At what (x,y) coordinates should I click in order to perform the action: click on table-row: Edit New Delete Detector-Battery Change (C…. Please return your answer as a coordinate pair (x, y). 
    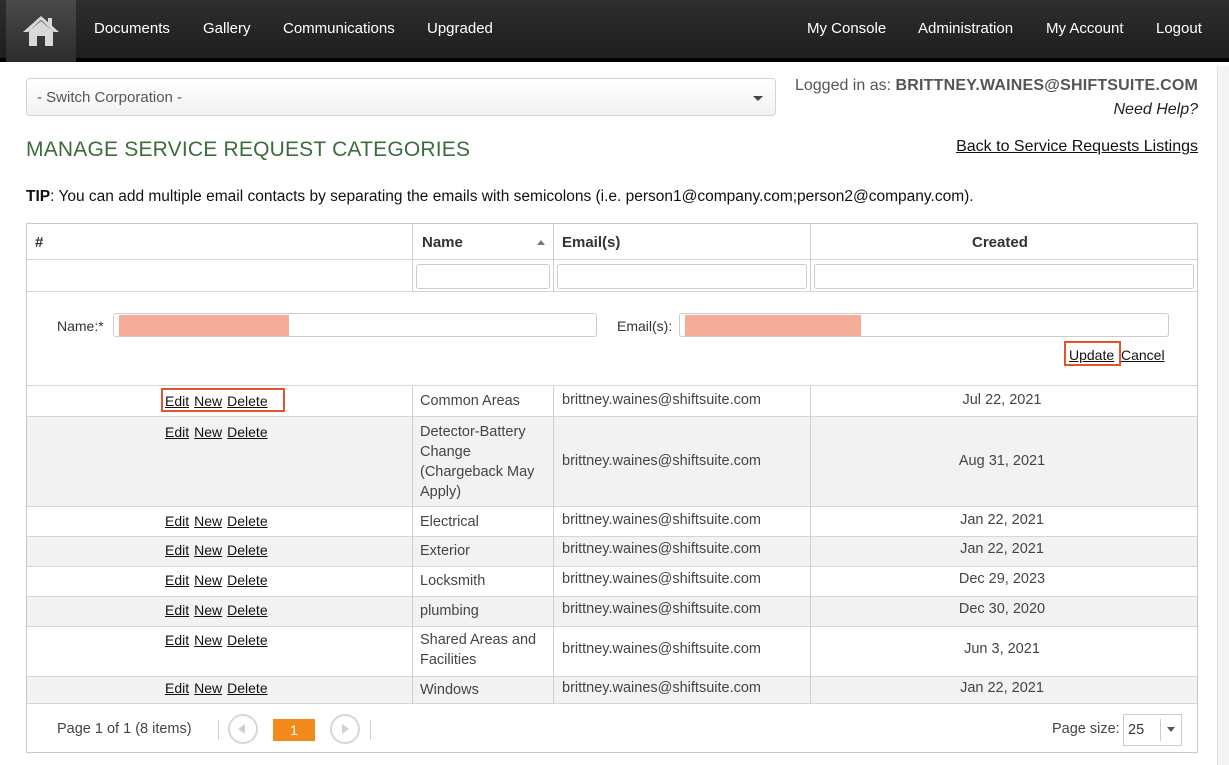
    Looking at the image, I should click on (612, 461).